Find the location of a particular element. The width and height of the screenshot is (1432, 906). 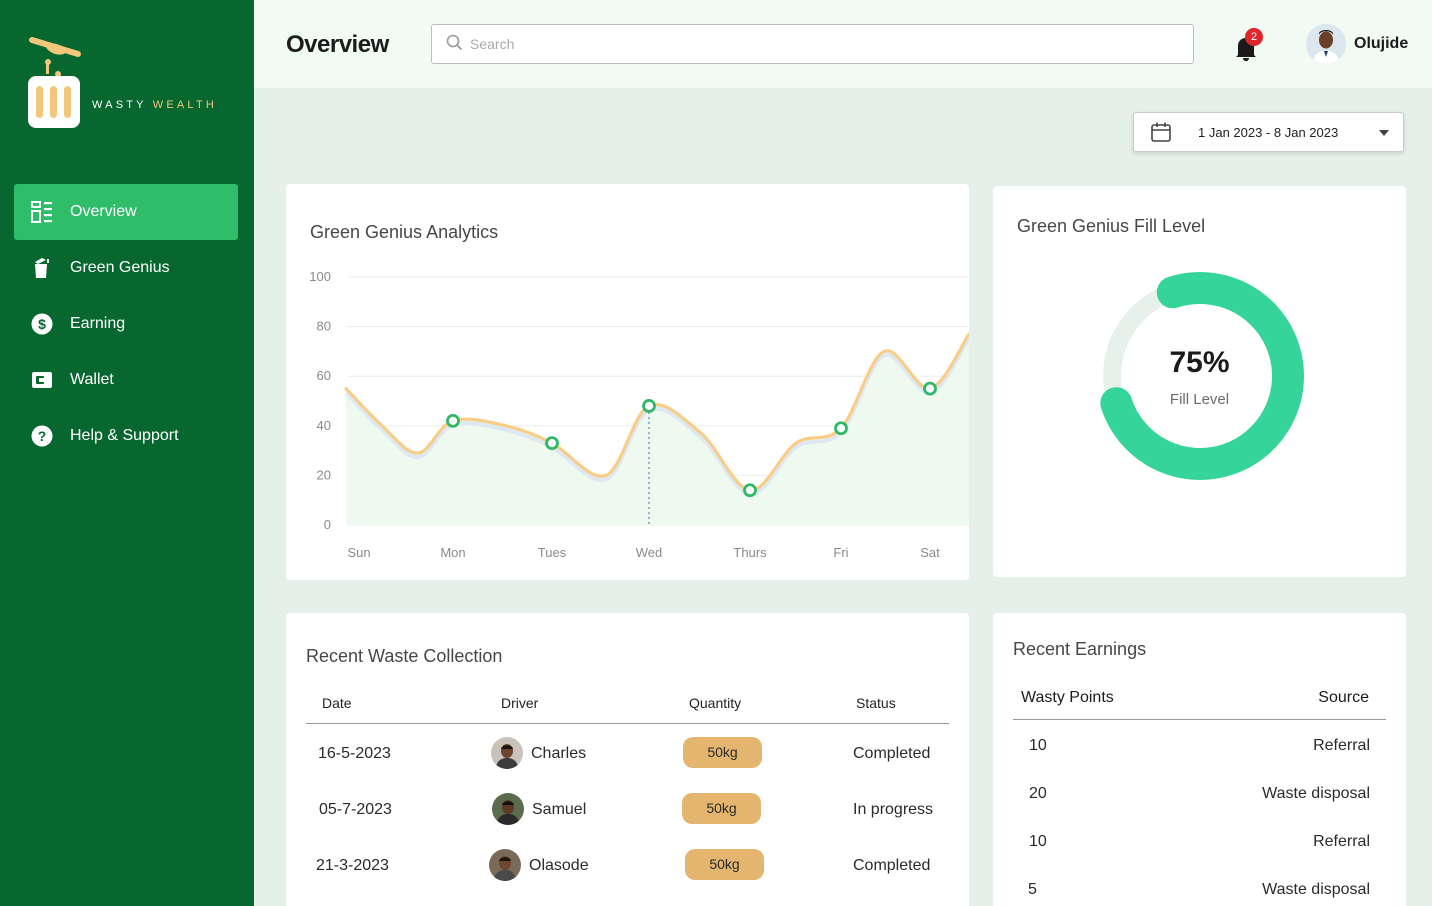

fill-level-label: Fill Level is located at coordinates (1199, 399).